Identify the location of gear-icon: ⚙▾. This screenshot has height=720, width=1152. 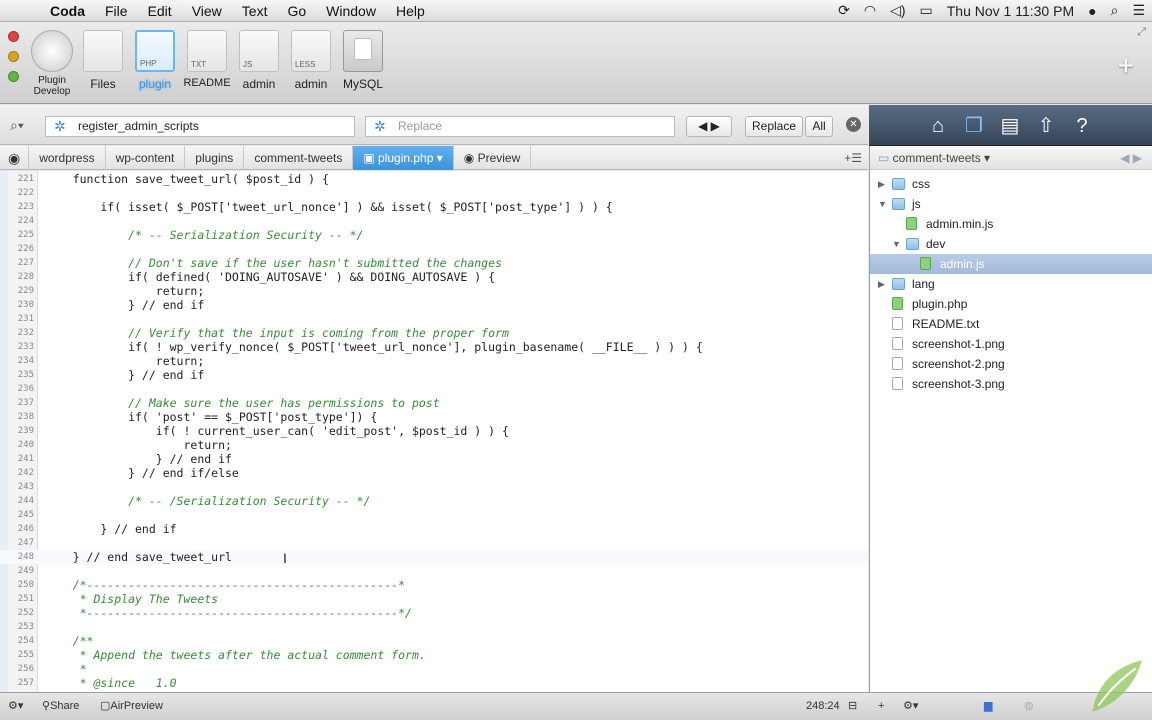
(15, 706).